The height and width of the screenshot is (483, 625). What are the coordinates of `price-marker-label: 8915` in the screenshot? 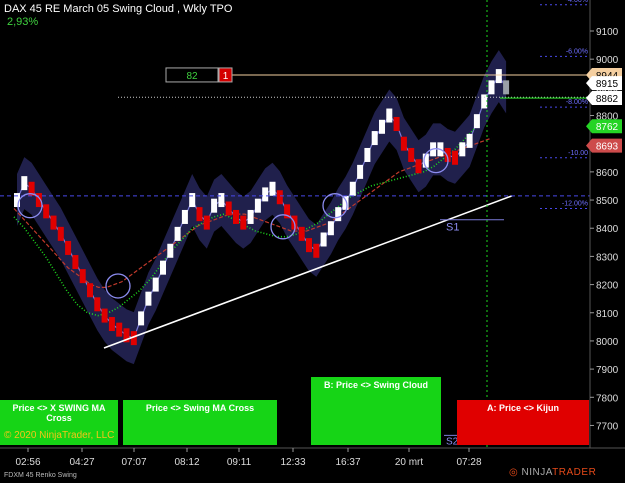 It's located at (607, 84).